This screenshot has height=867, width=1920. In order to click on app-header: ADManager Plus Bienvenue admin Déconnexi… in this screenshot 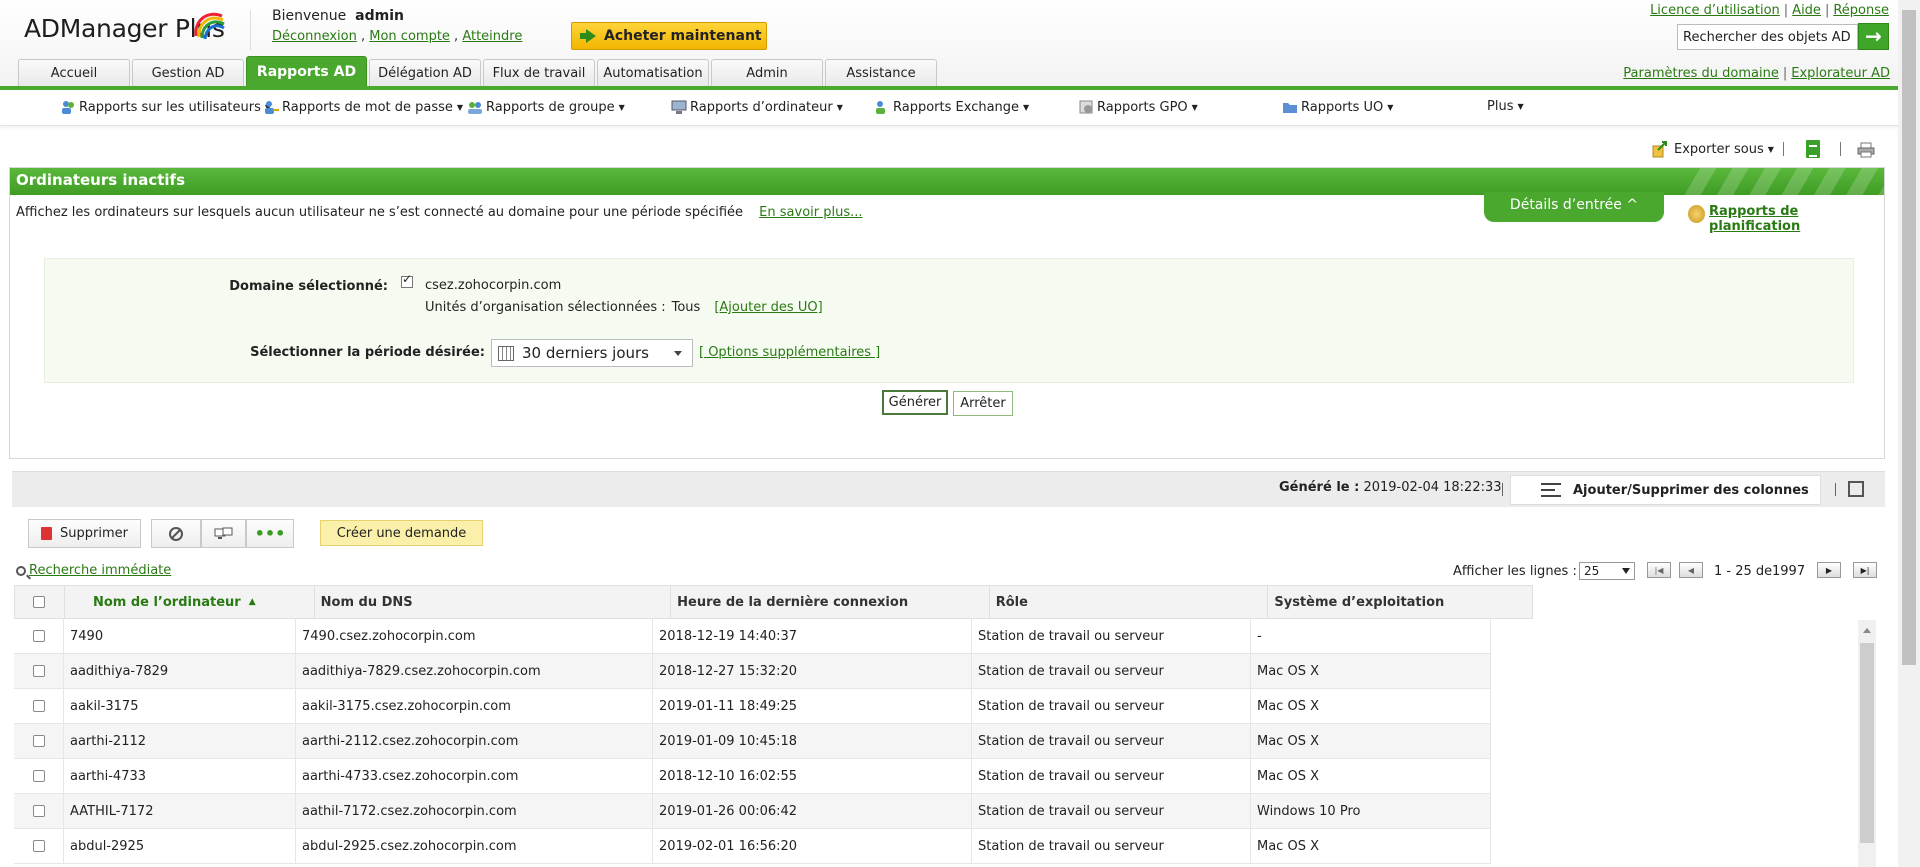, I will do `click(960, 45)`.